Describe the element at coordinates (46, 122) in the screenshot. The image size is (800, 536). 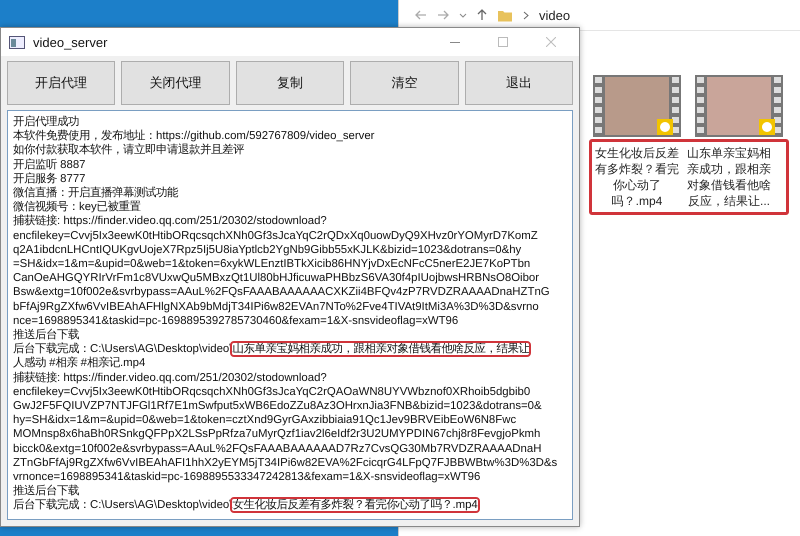
I see `log-line: 开启代理成功` at that location.